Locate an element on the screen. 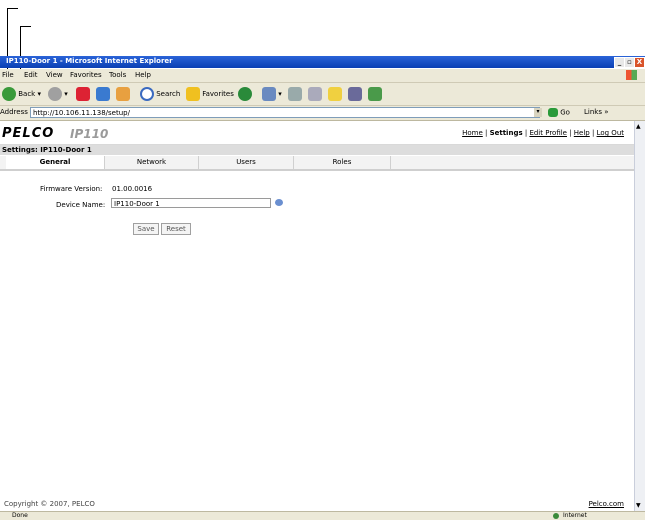  history-icon is located at coordinates (245, 94).